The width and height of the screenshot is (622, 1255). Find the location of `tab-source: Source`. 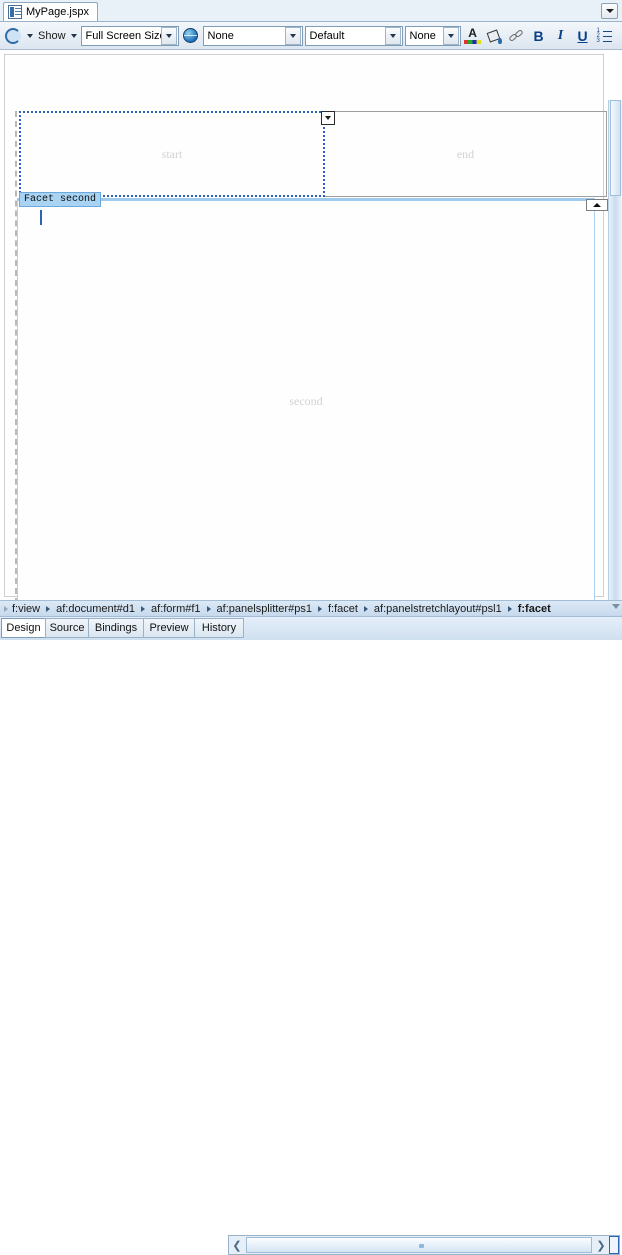

tab-source: Source is located at coordinates (67, 628).